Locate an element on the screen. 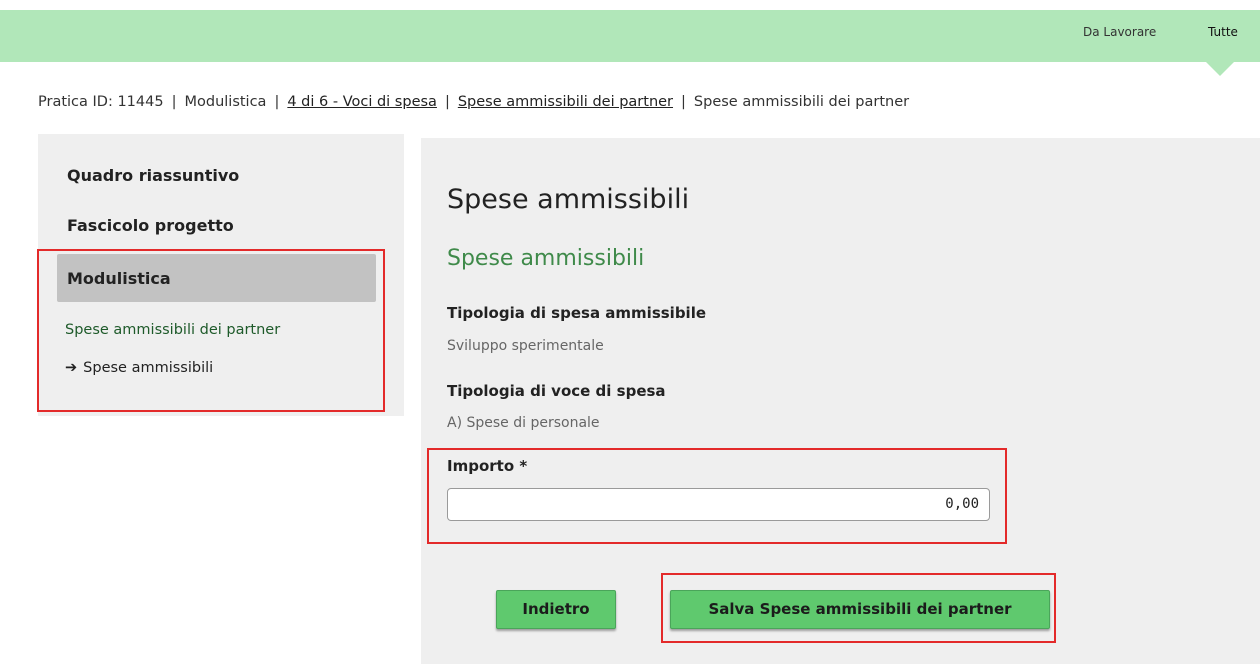 This screenshot has width=1260, height=664. page-title: Spese ammissibili is located at coordinates (568, 199).